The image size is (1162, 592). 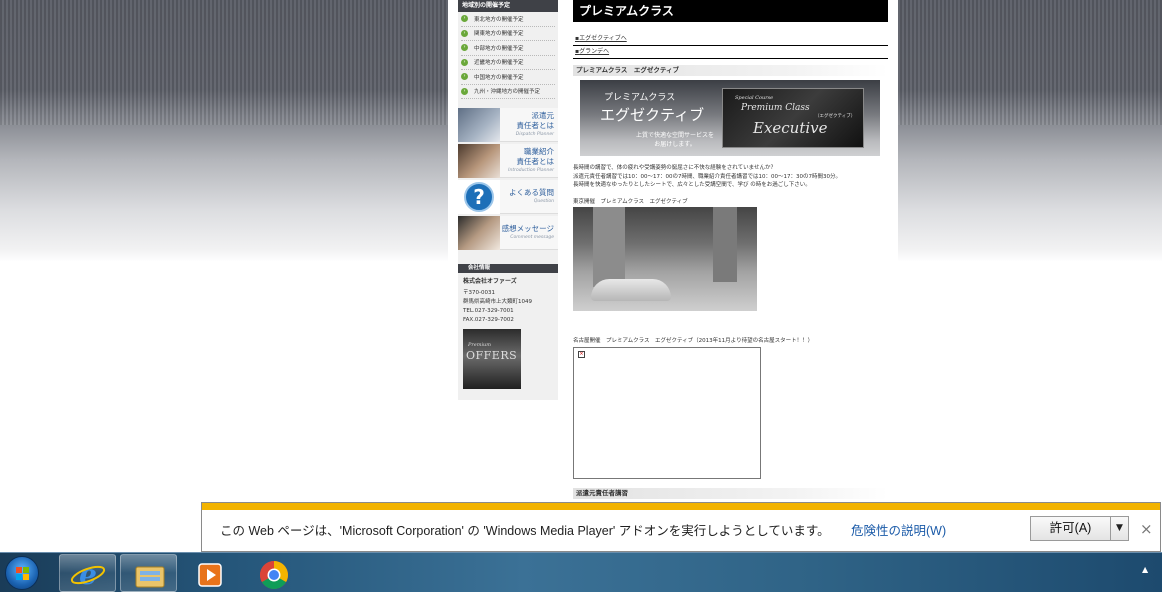 What do you see at coordinates (479, 160) in the screenshot?
I see `handshake-photo` at bounding box center [479, 160].